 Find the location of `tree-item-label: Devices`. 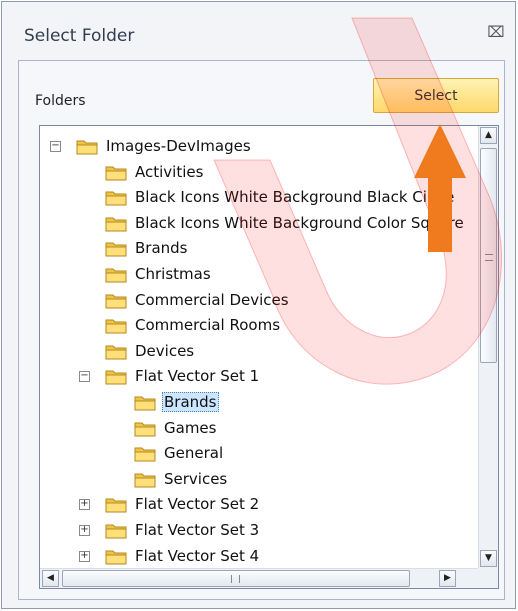

tree-item-label: Devices is located at coordinates (165, 350).